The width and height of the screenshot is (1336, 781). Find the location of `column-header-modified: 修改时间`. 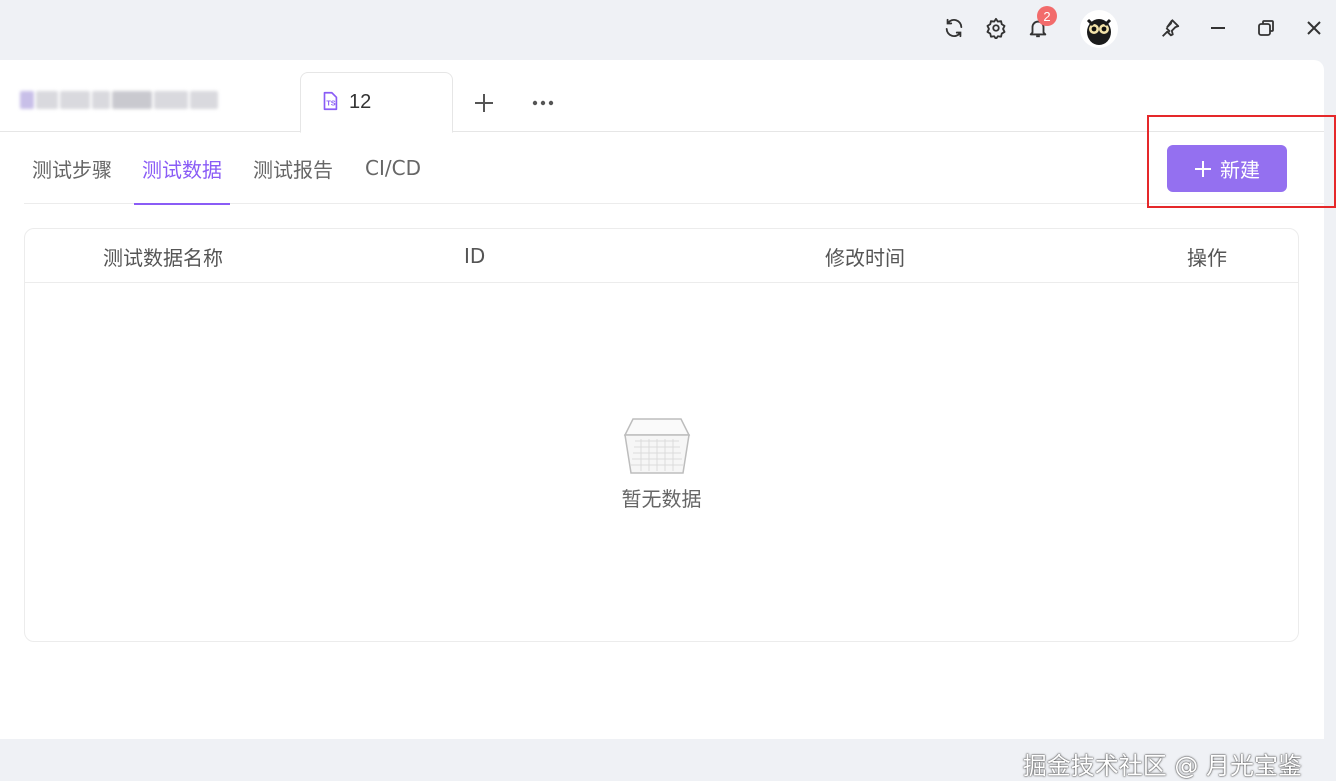

column-header-modified: 修改时间 is located at coordinates (865, 257).